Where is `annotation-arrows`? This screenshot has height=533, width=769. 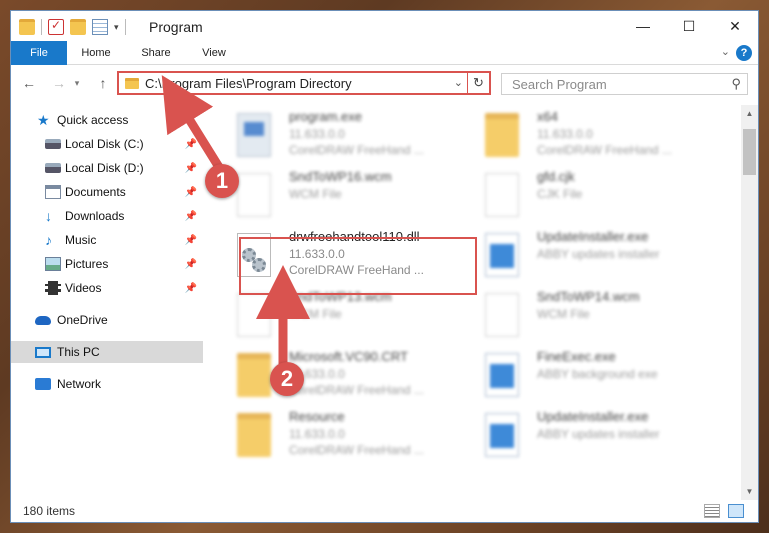
annotation-arrows is located at coordinates (235, 224).